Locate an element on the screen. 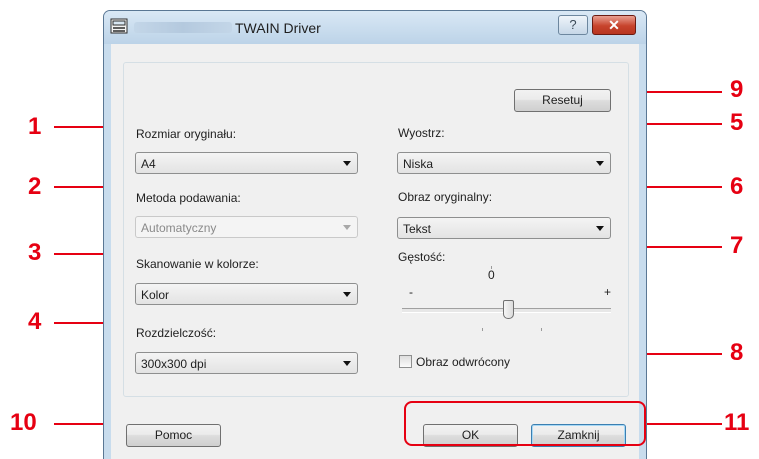 This screenshot has height=459, width=759. sharpness-select: Niska is located at coordinates (504, 163).